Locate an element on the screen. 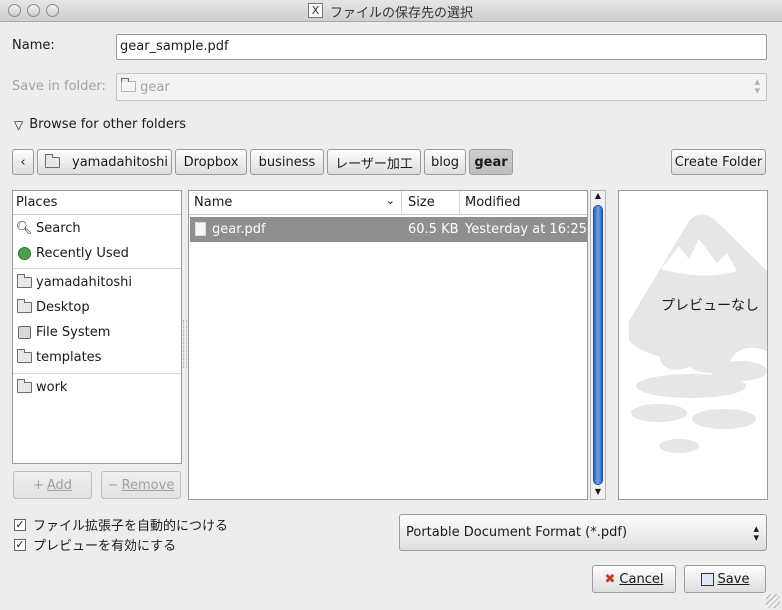 The image size is (782, 610). chevron-left-icon: ‹ is located at coordinates (23, 162).